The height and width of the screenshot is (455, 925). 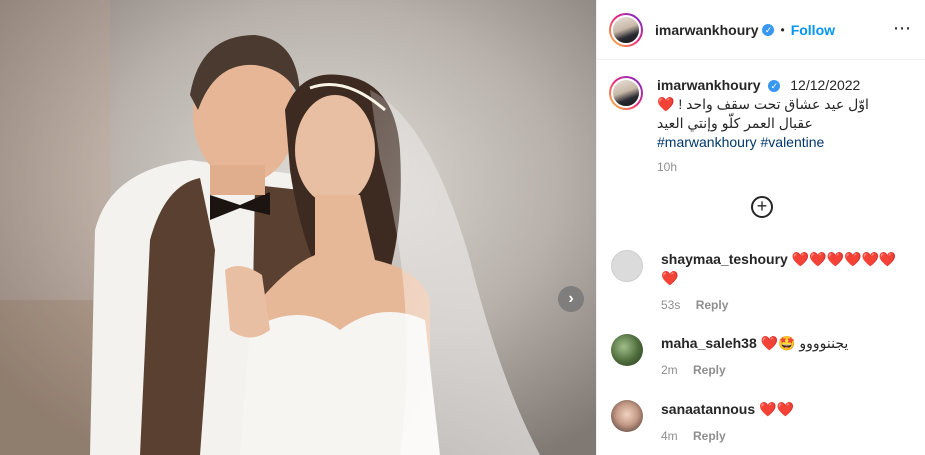 I want to click on avatar-image, so click(x=626, y=29).